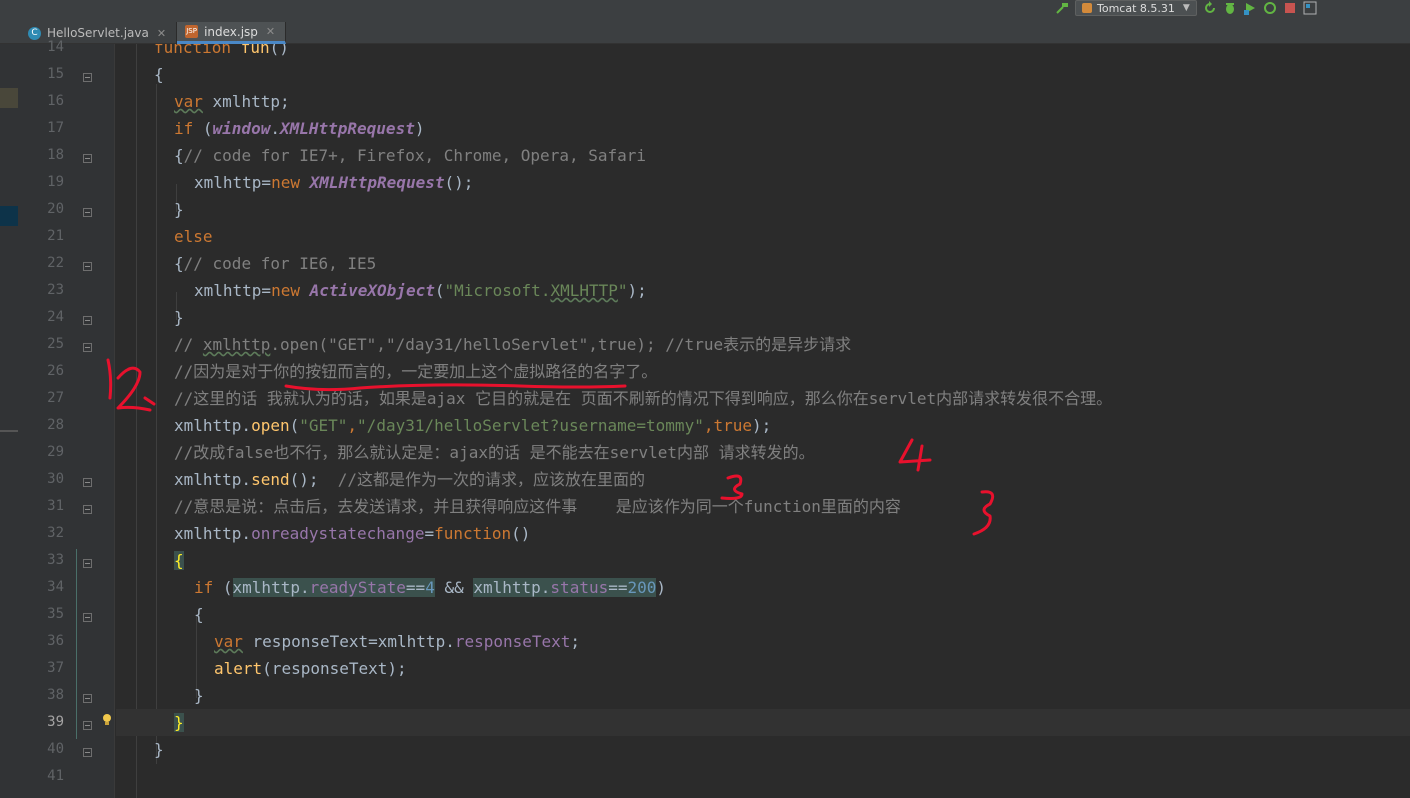 This screenshot has width=1410, height=798. What do you see at coordinates (55, 614) in the screenshot?
I see `line-number: 35` at bounding box center [55, 614].